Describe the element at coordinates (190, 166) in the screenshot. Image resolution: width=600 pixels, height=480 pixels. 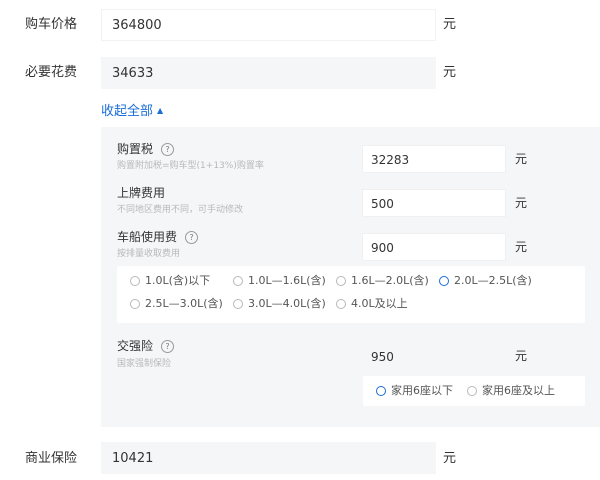
I see `purchase-tax-hint: 购置附加税=购车型(1+13%)购置率` at that location.